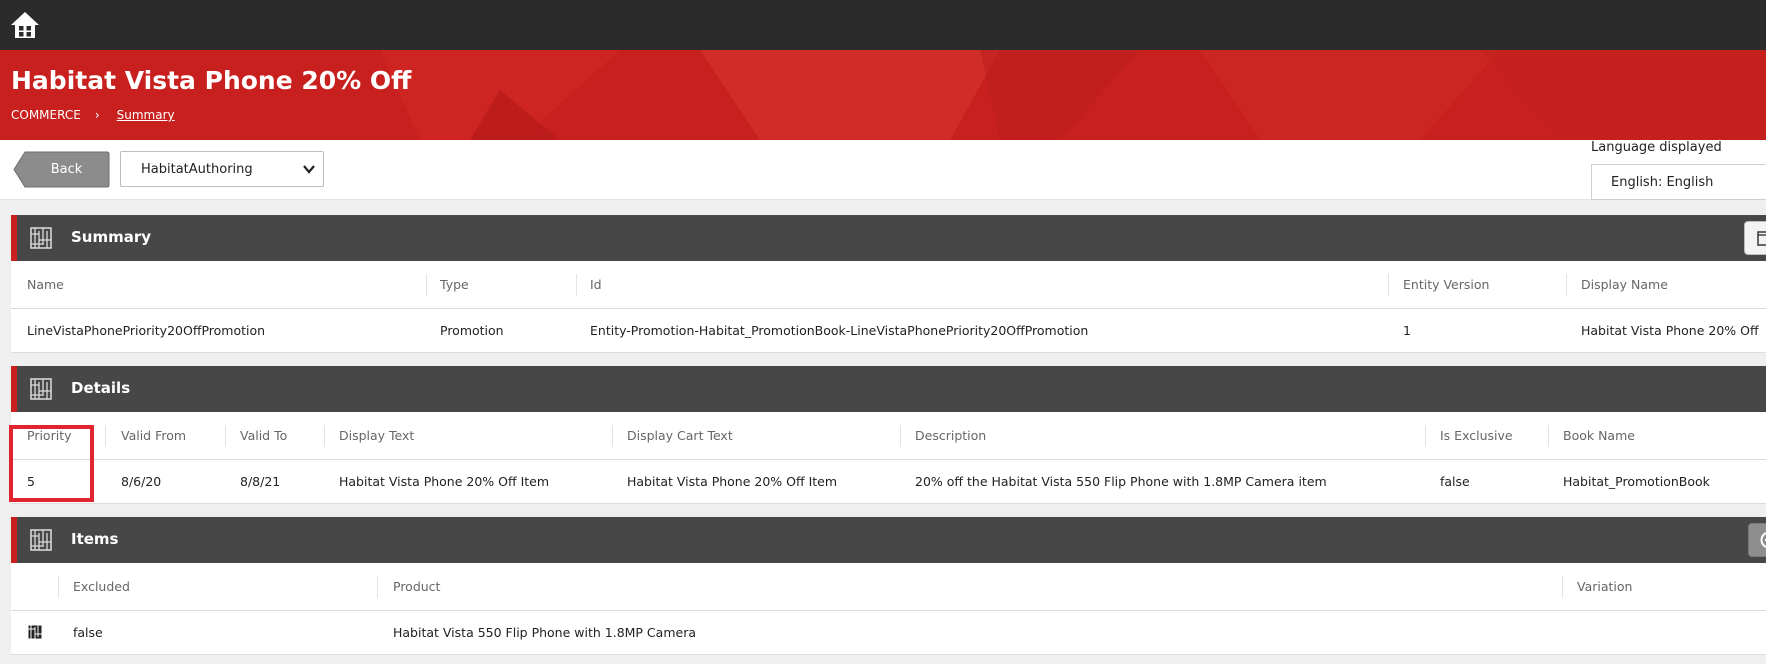  Describe the element at coordinates (472, 330) in the screenshot. I see `type-cell: Promotion` at that location.